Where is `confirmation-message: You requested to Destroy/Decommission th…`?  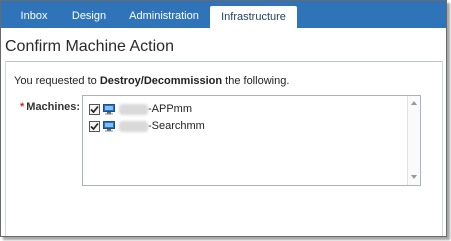
confirmation-message: You requested to Destroy/Decommission th… is located at coordinates (151, 81).